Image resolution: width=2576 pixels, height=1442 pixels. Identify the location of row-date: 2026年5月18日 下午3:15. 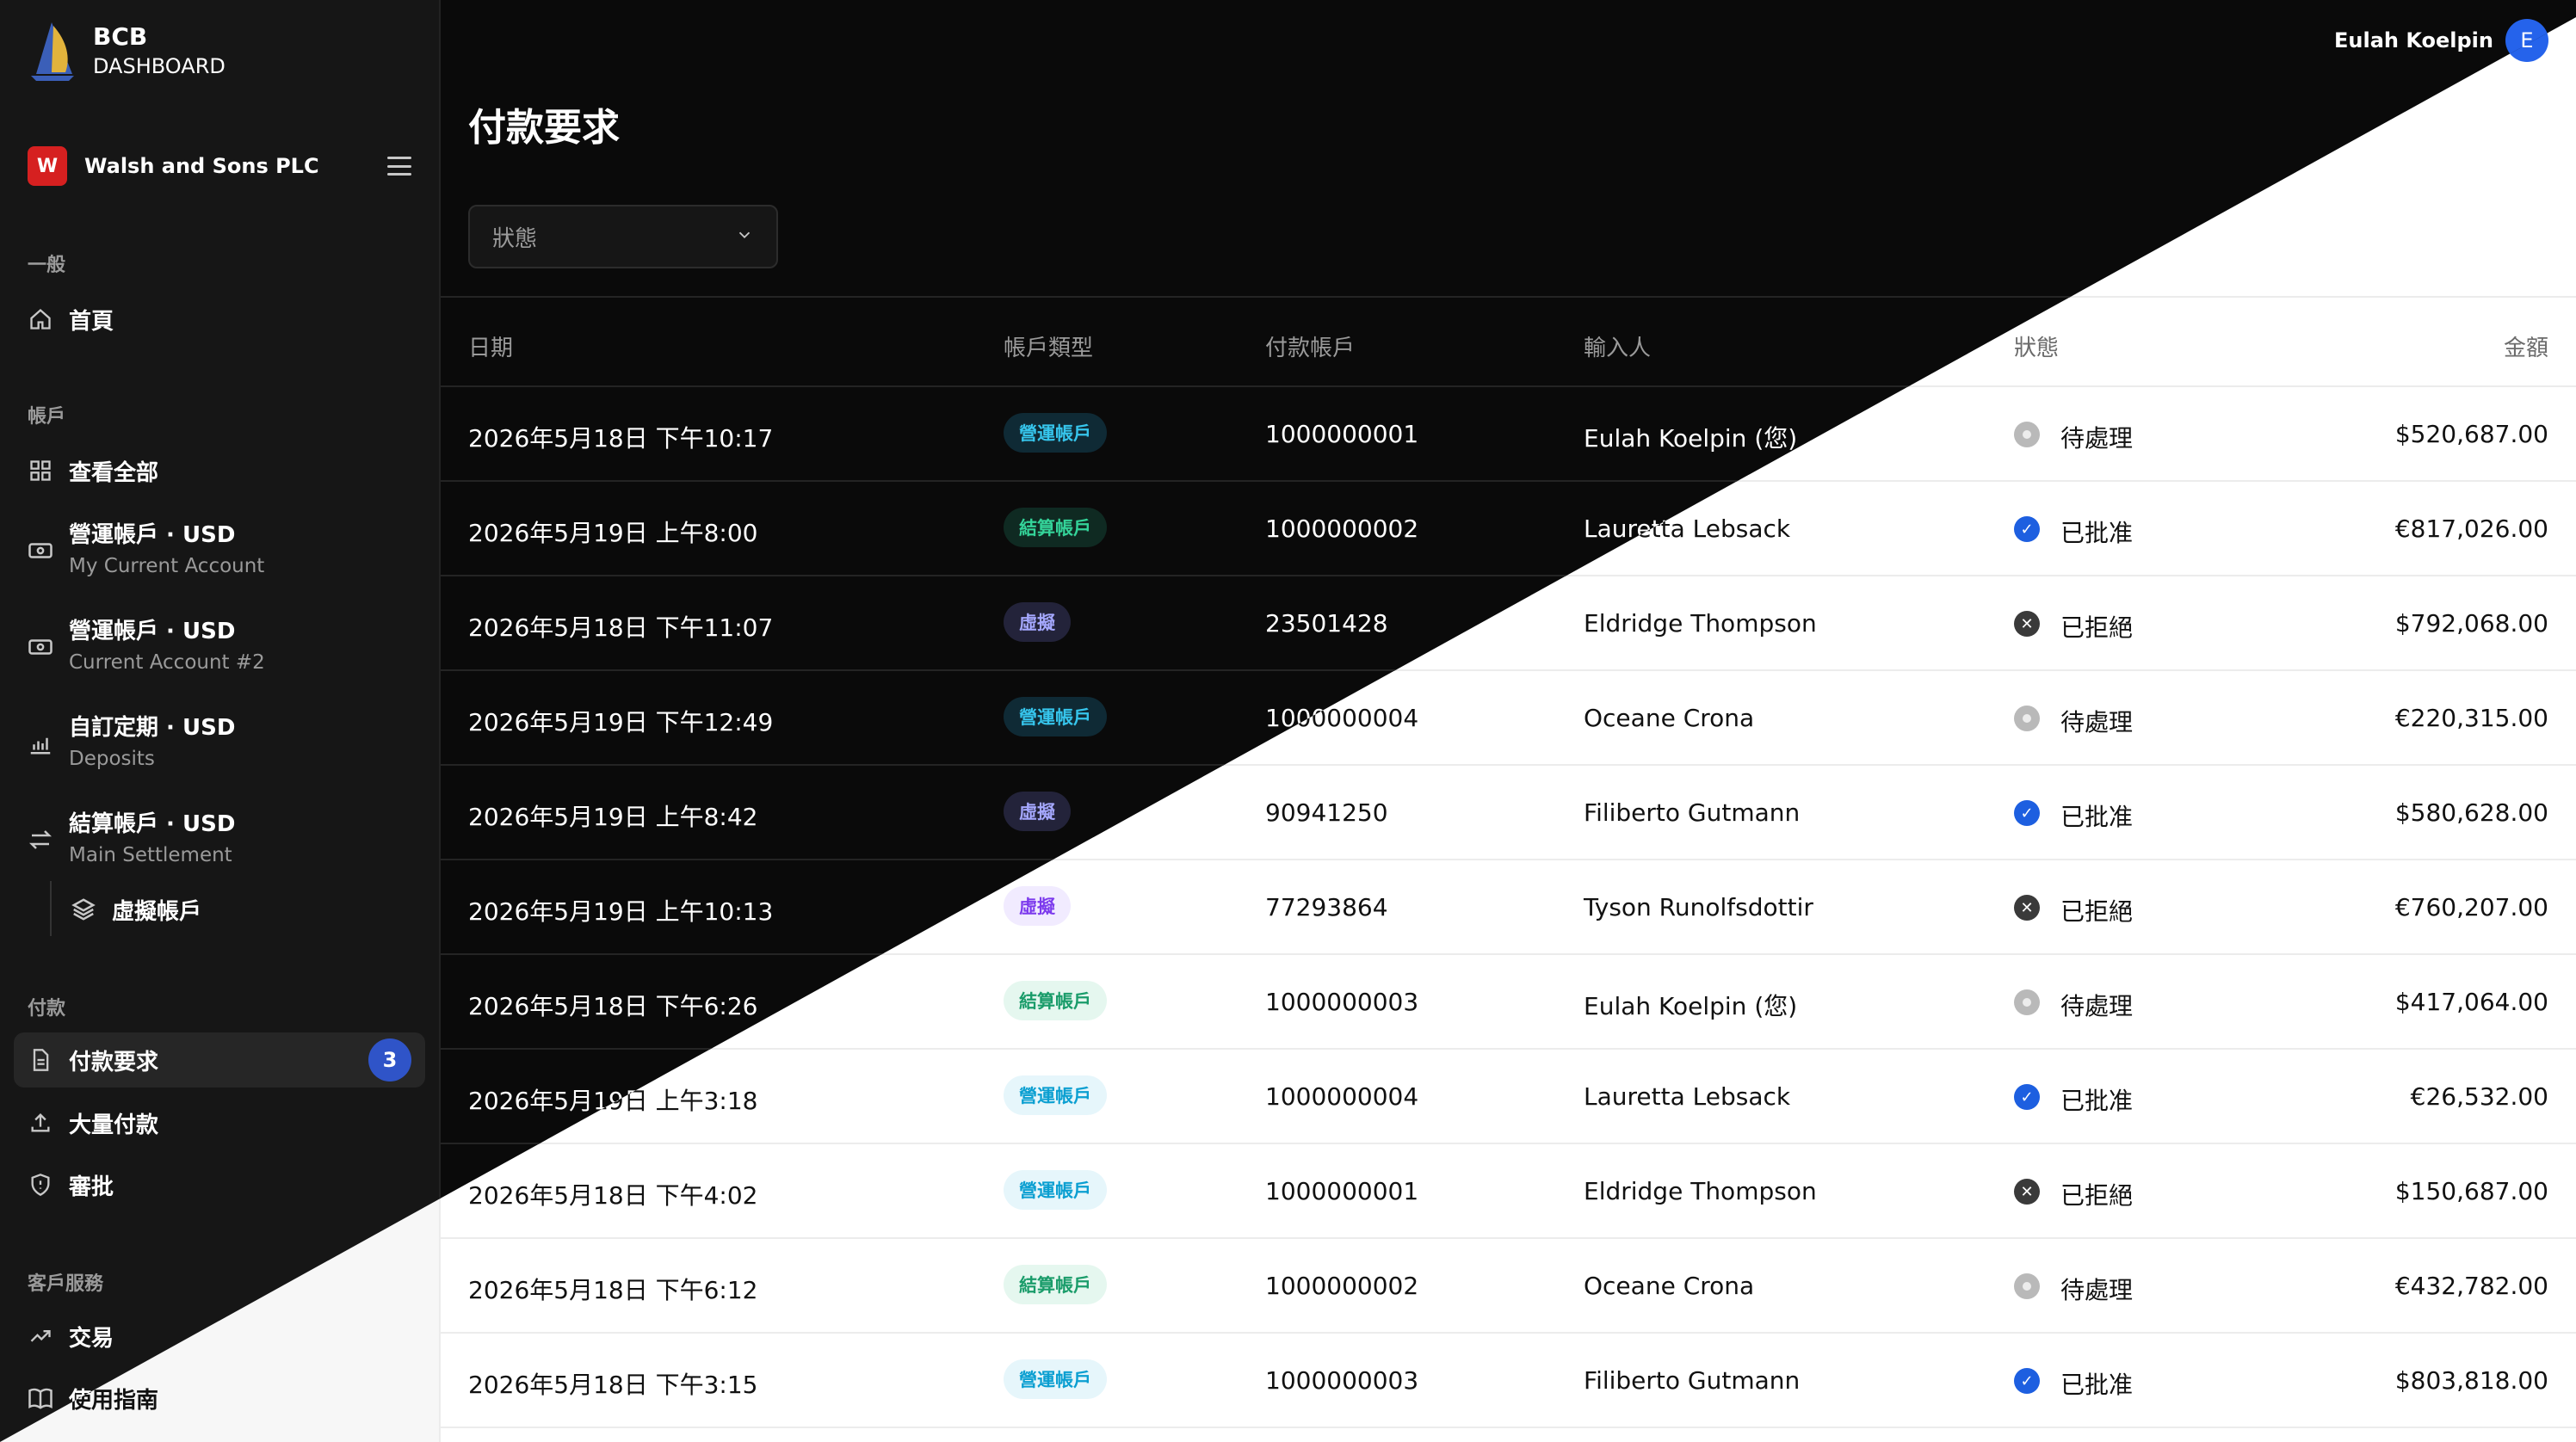
(613, 1385).